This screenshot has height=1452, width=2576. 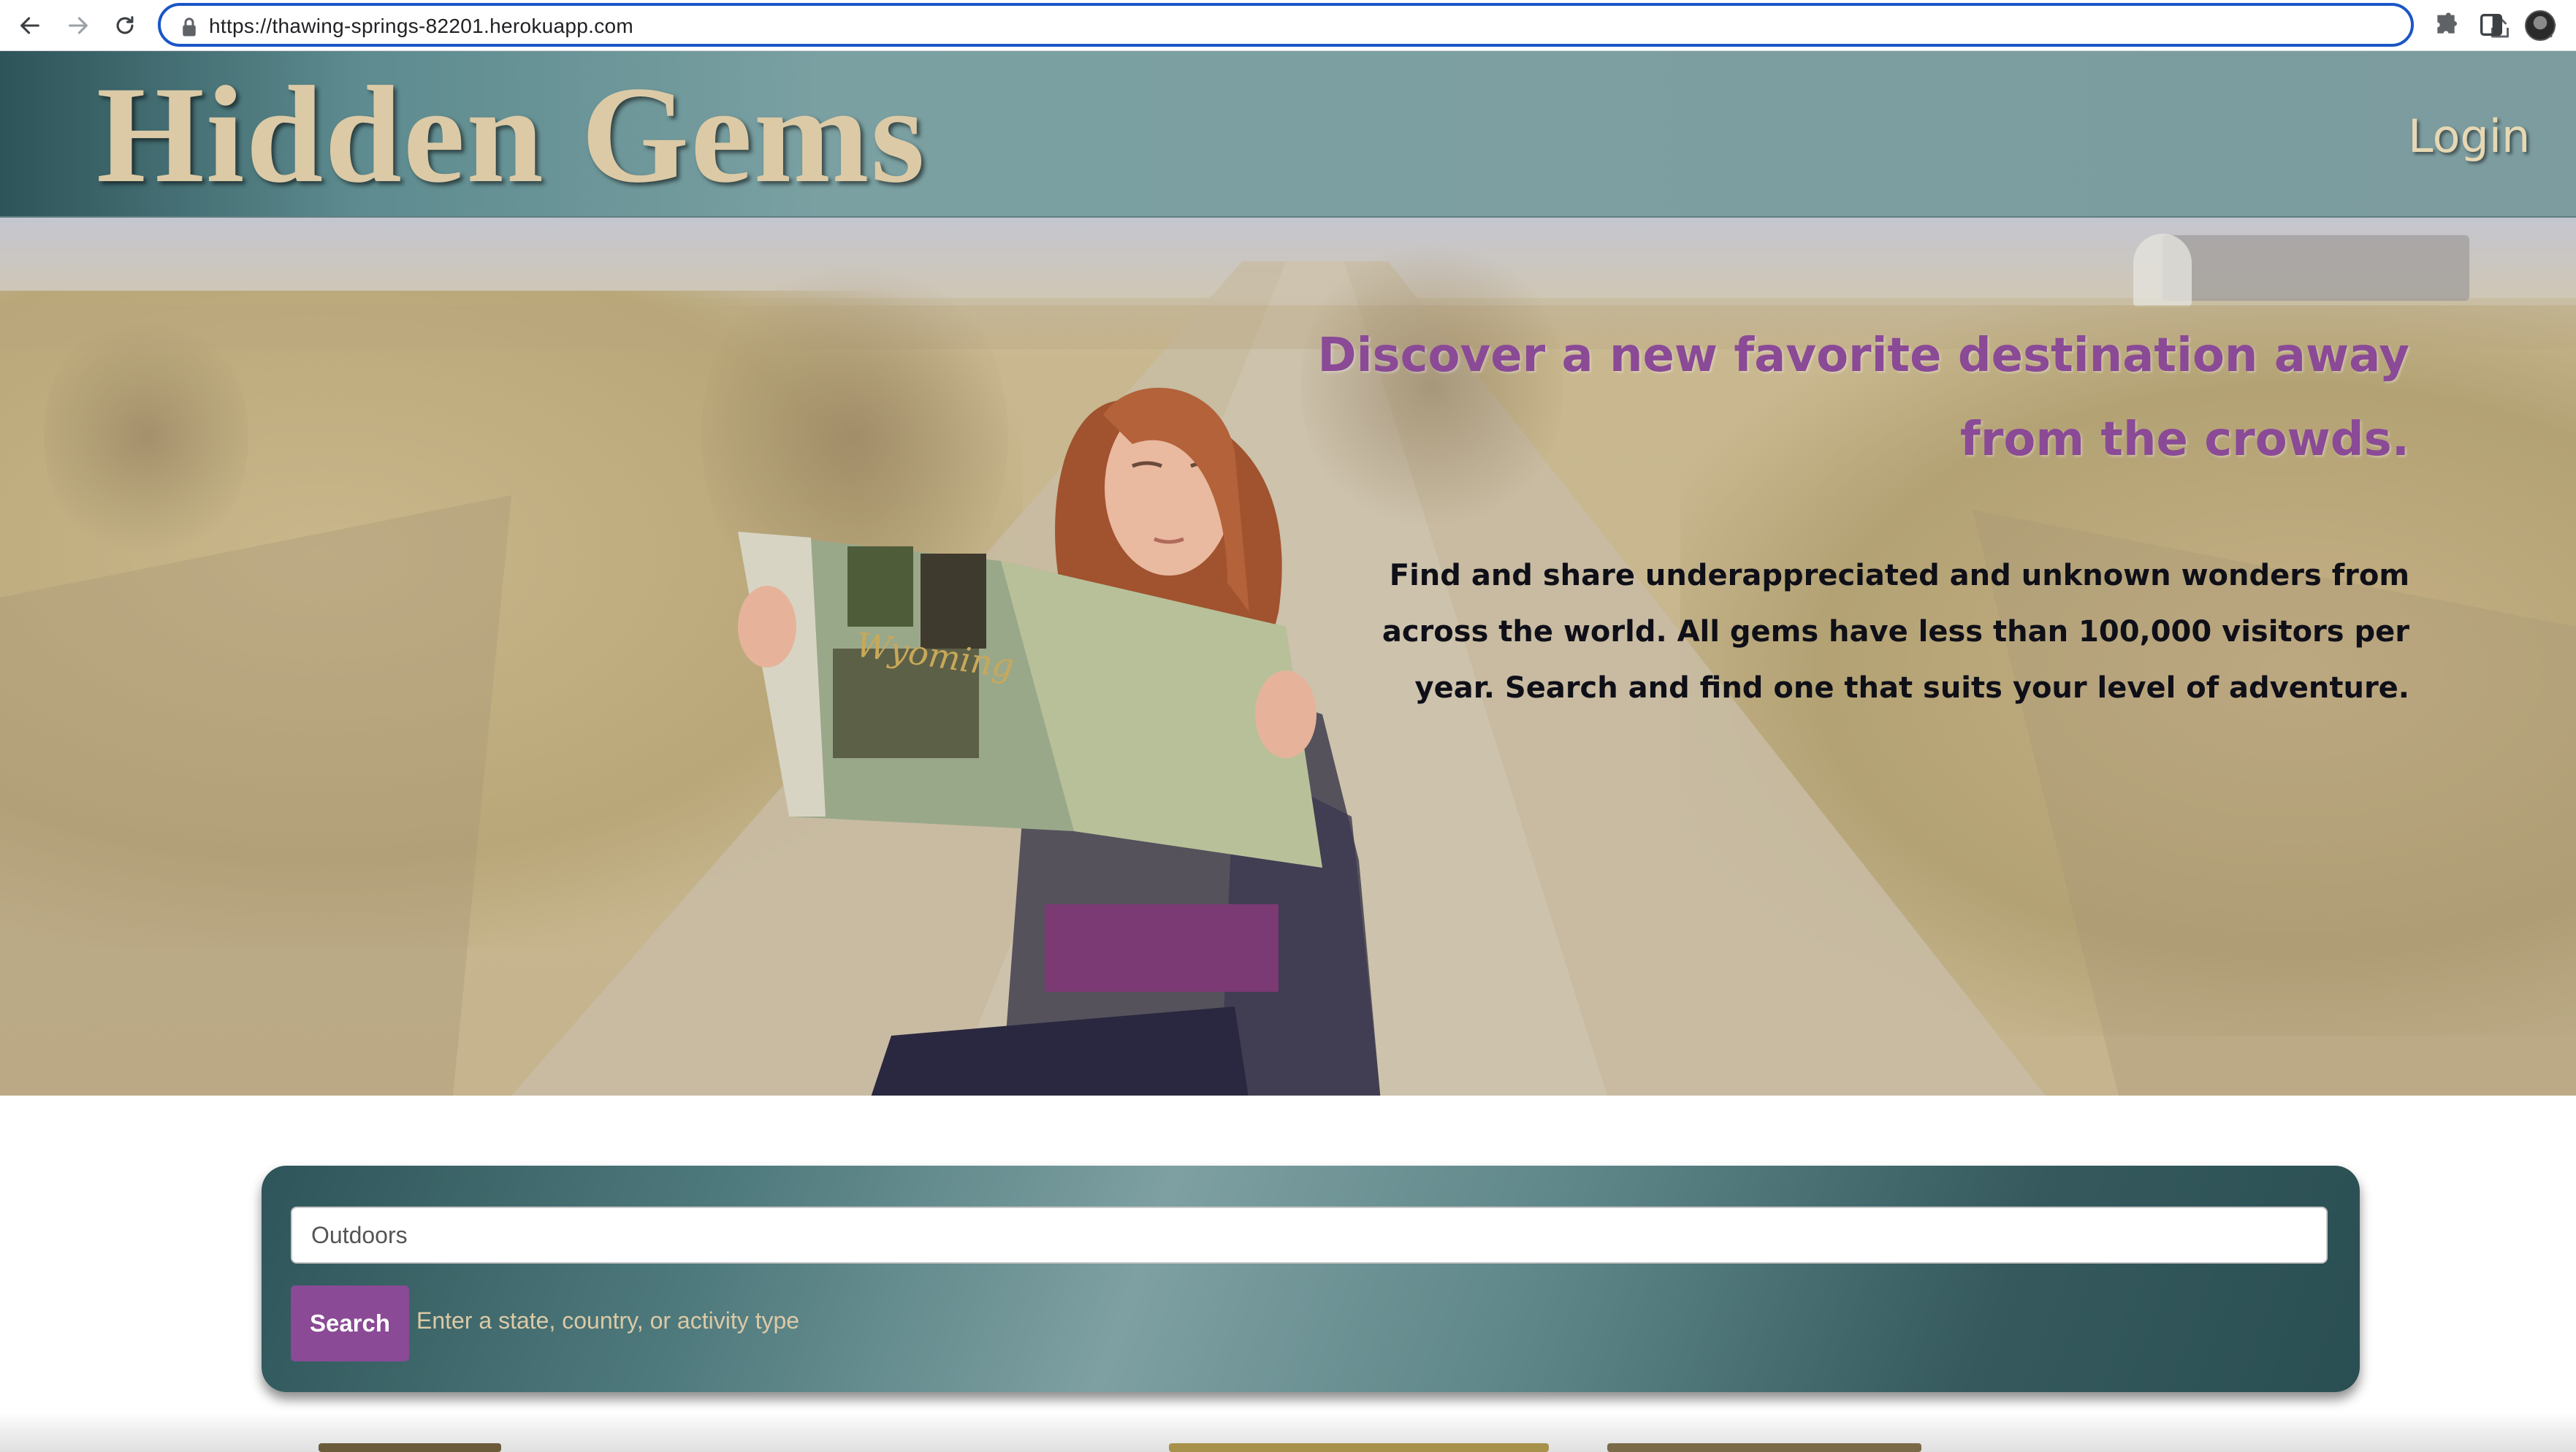 I want to click on search-button: Search, so click(x=350, y=1323).